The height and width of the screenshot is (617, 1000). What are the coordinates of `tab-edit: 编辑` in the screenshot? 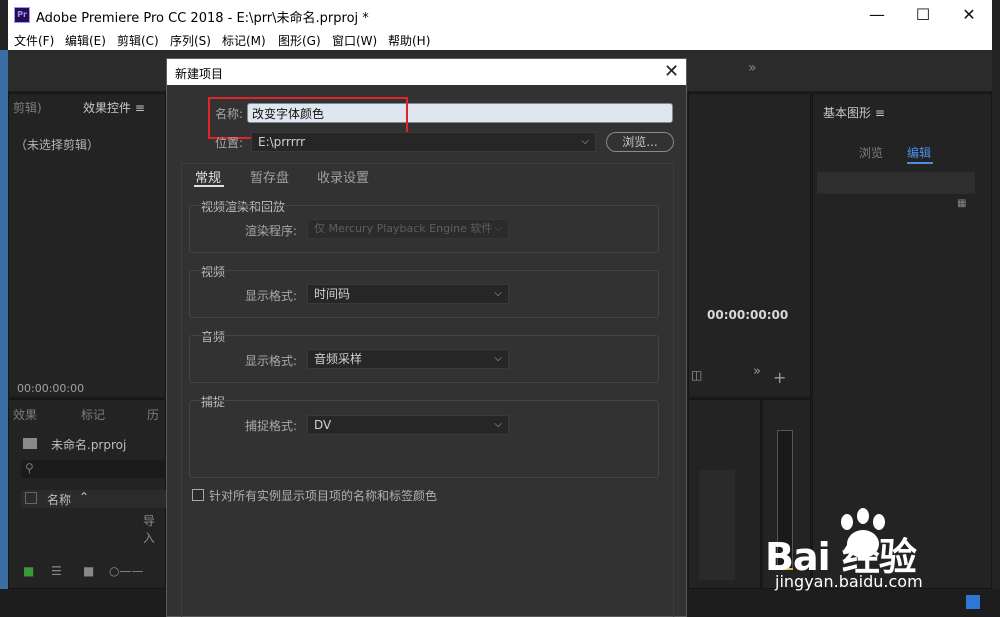 It's located at (919, 152).